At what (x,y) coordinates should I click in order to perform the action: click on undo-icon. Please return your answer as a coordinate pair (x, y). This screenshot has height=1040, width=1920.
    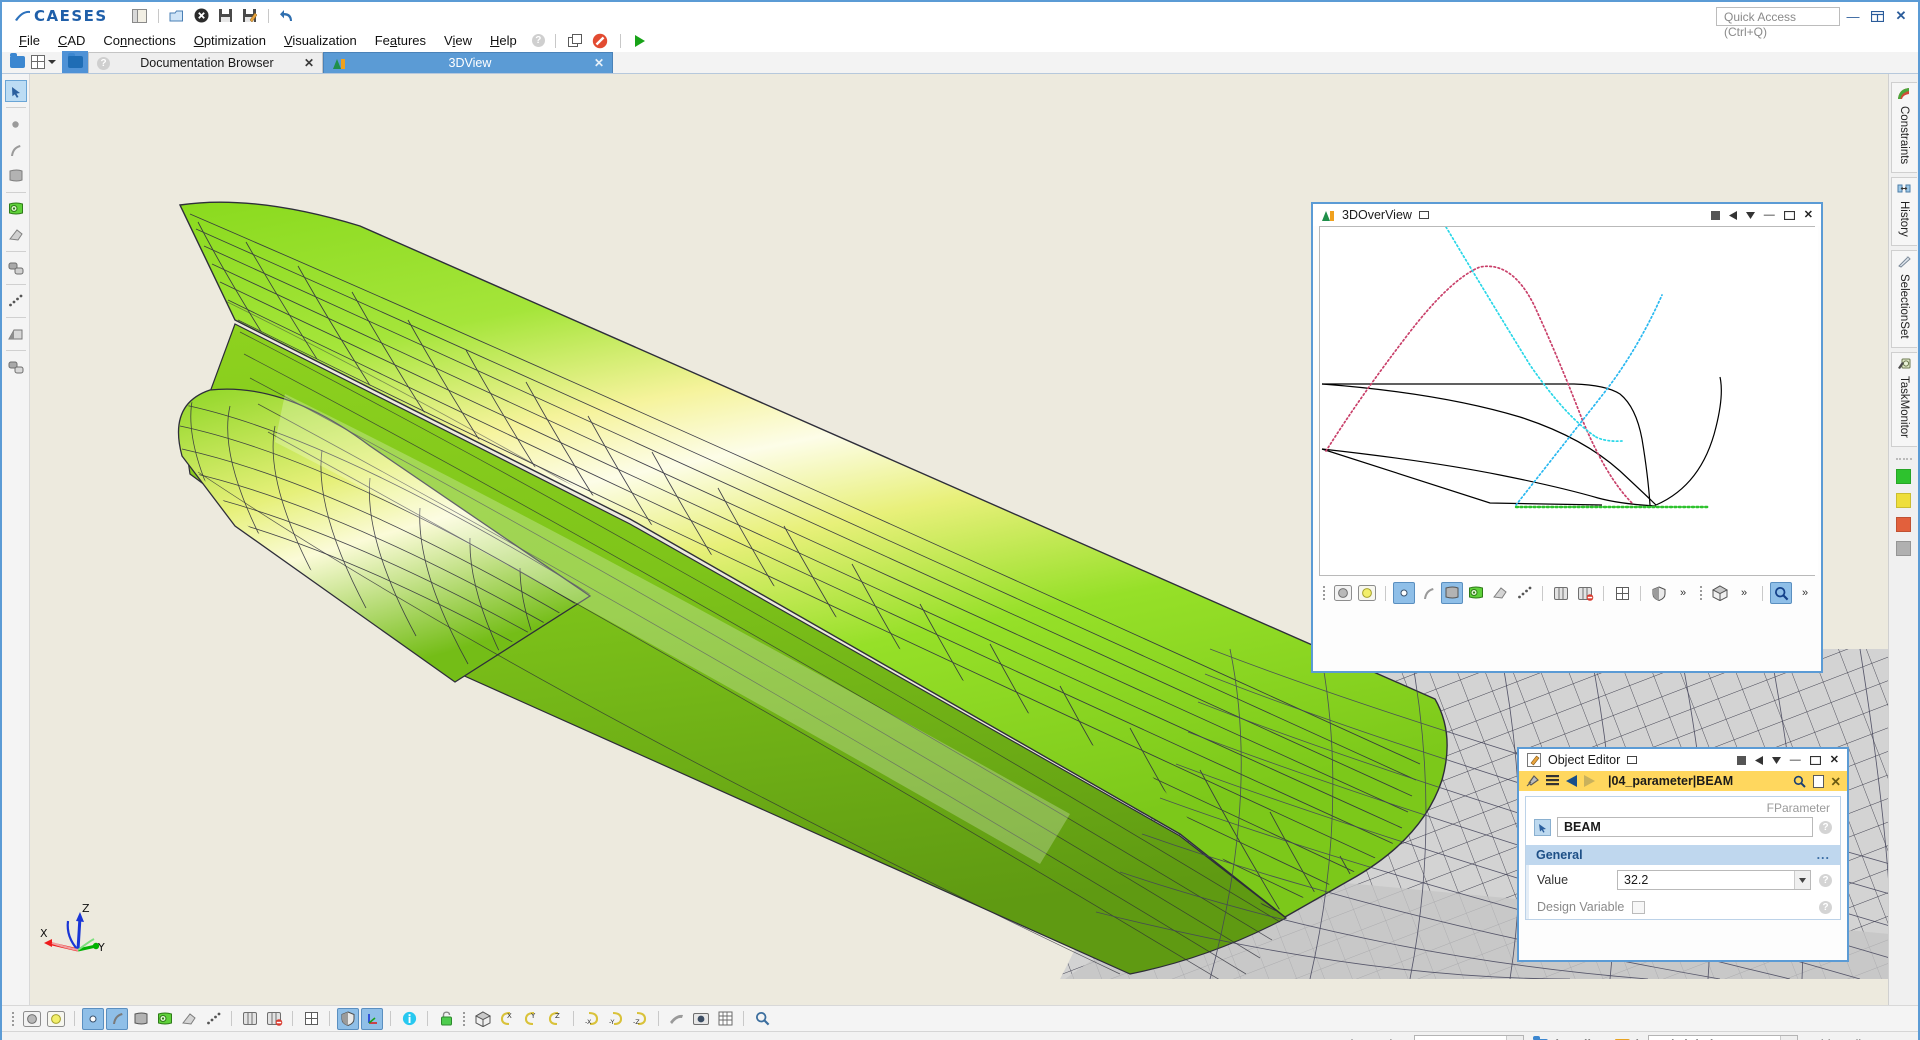
    Looking at the image, I should click on (287, 15).